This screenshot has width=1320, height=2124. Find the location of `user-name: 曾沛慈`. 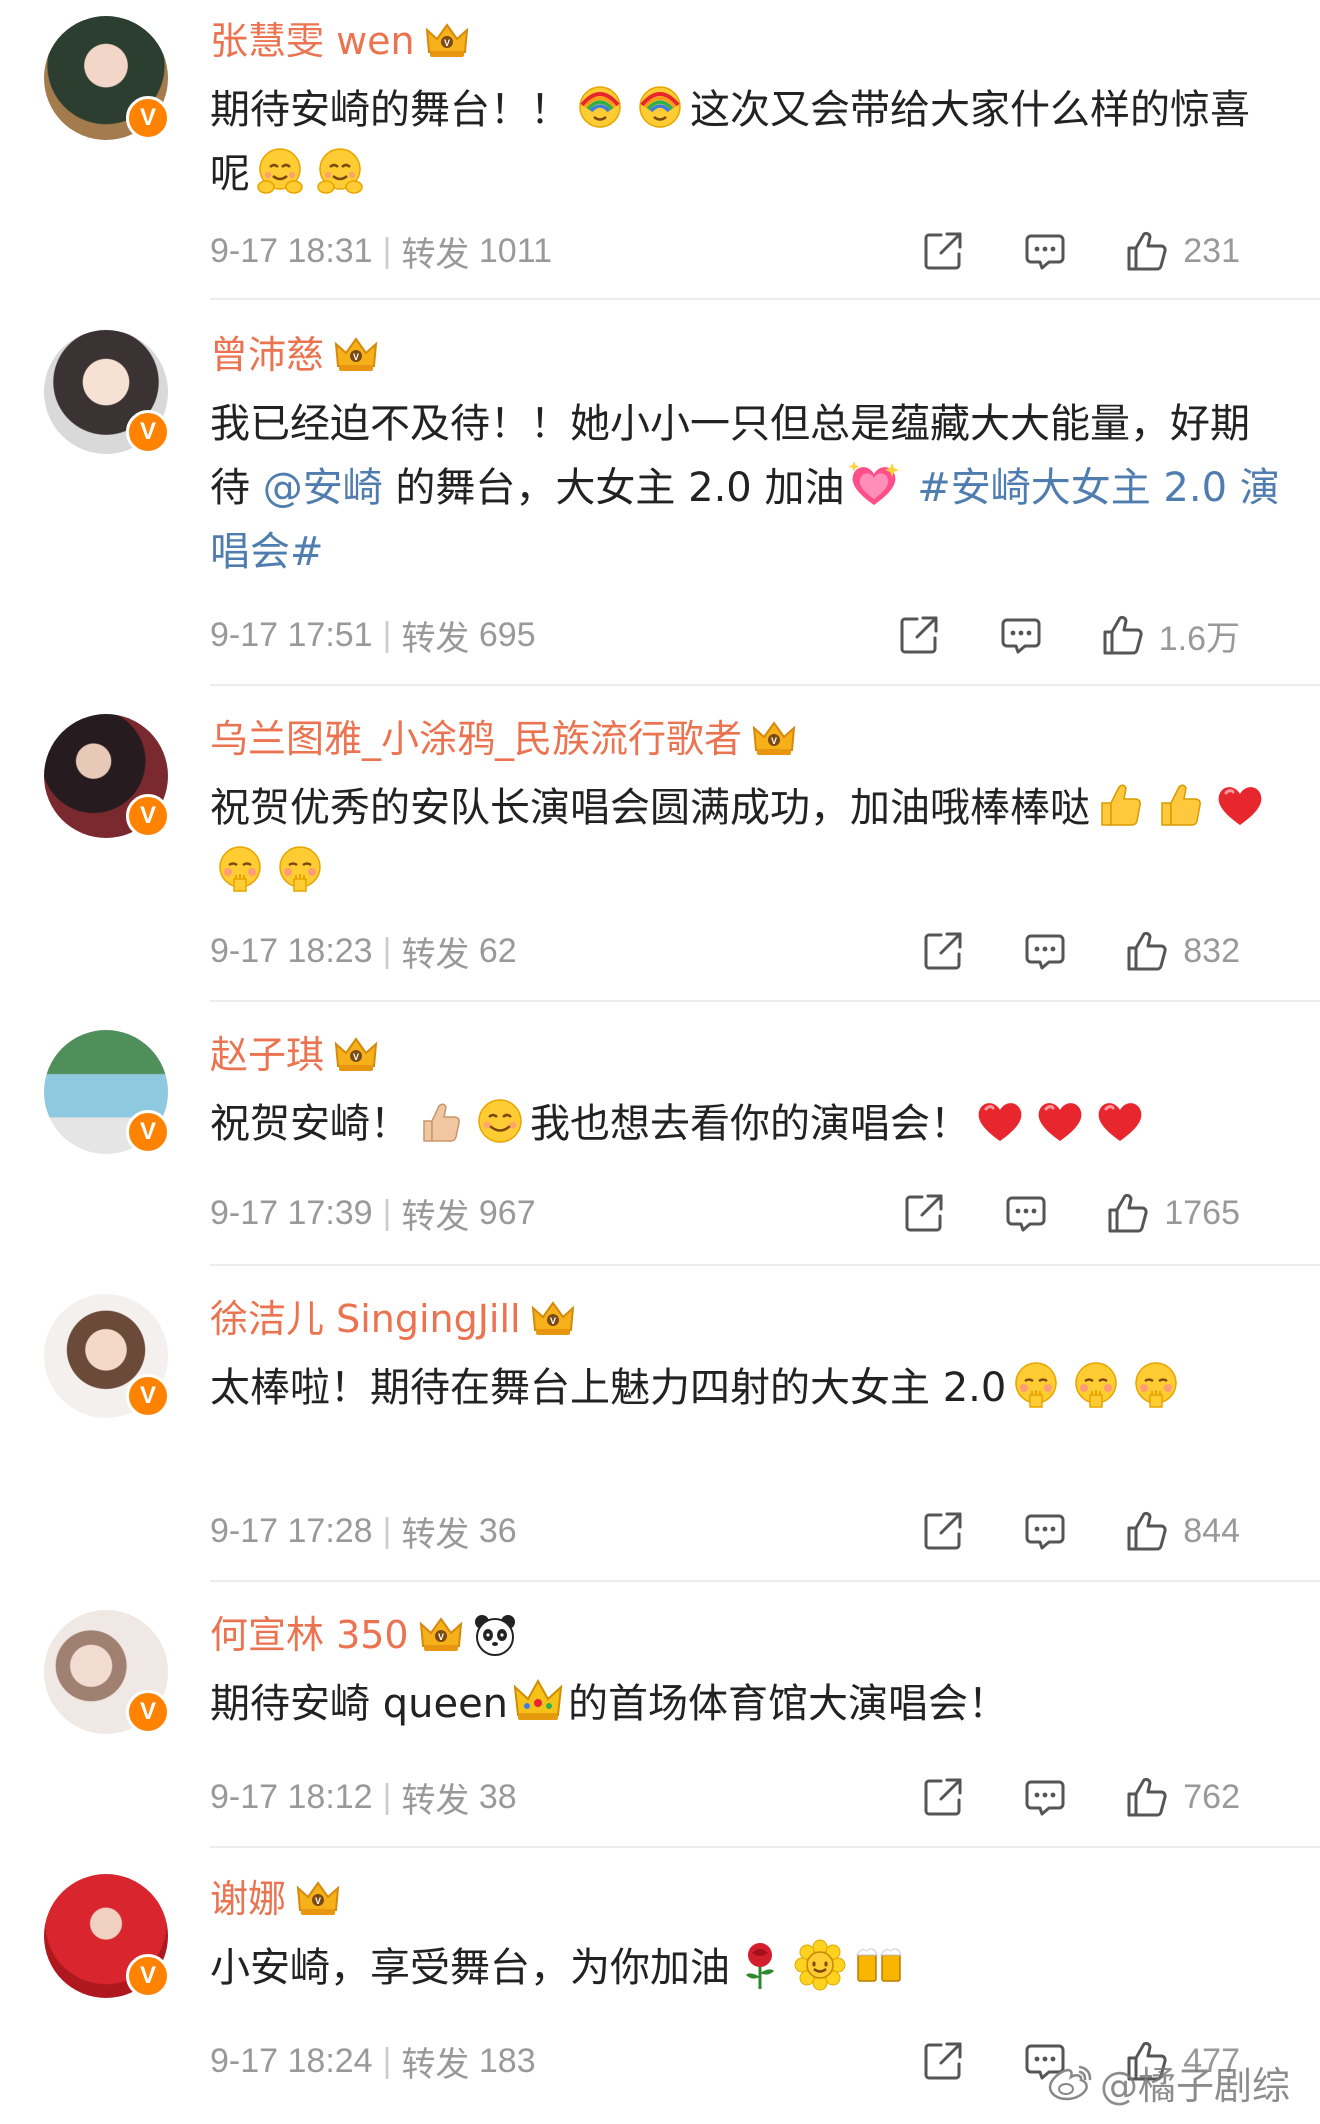

user-name: 曾沛慈 is located at coordinates (267, 355).